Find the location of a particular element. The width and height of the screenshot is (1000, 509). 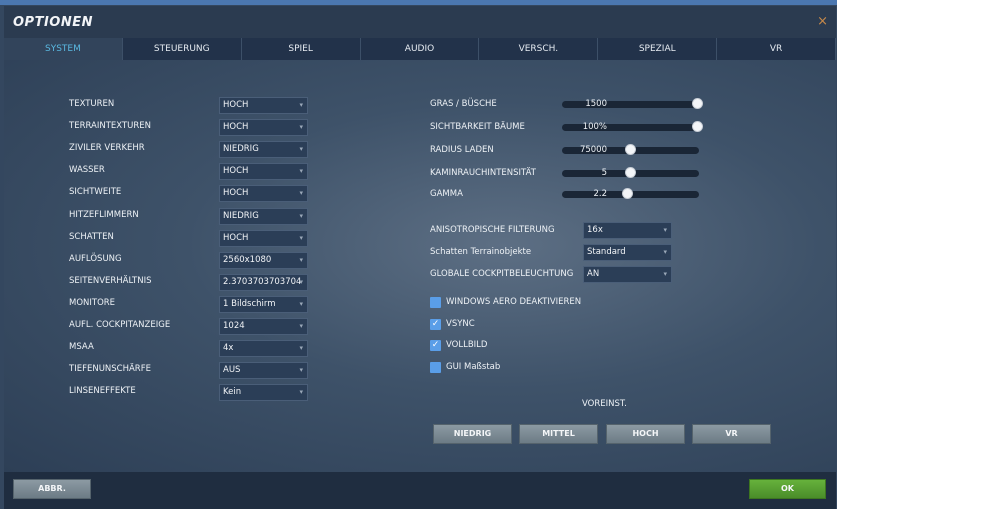

setting-dropdown: 4x is located at coordinates (263, 349).